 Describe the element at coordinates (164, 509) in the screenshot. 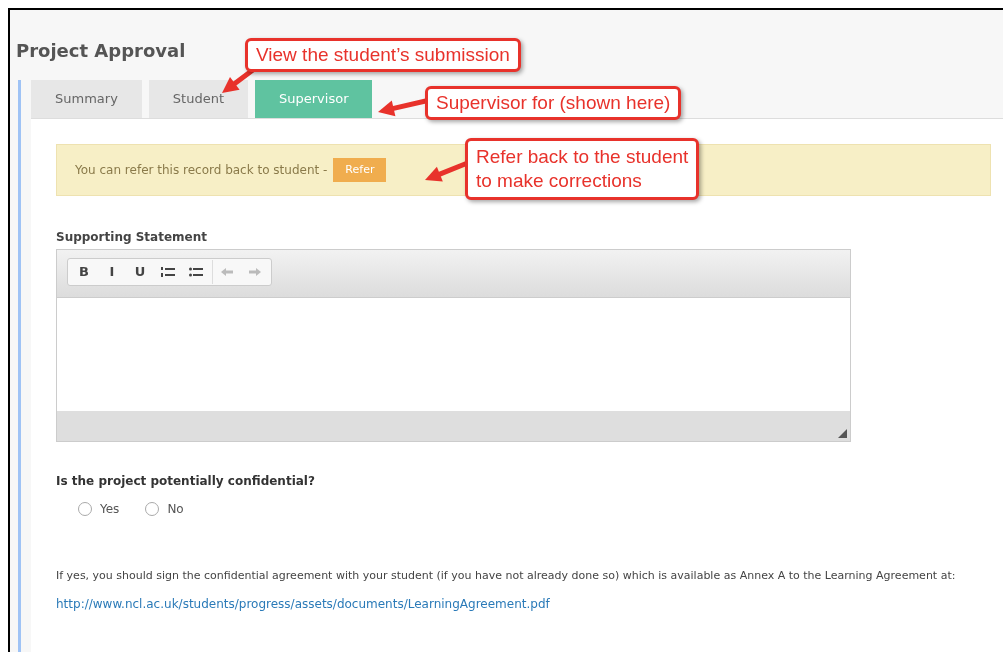

I see `radio-option: No` at that location.